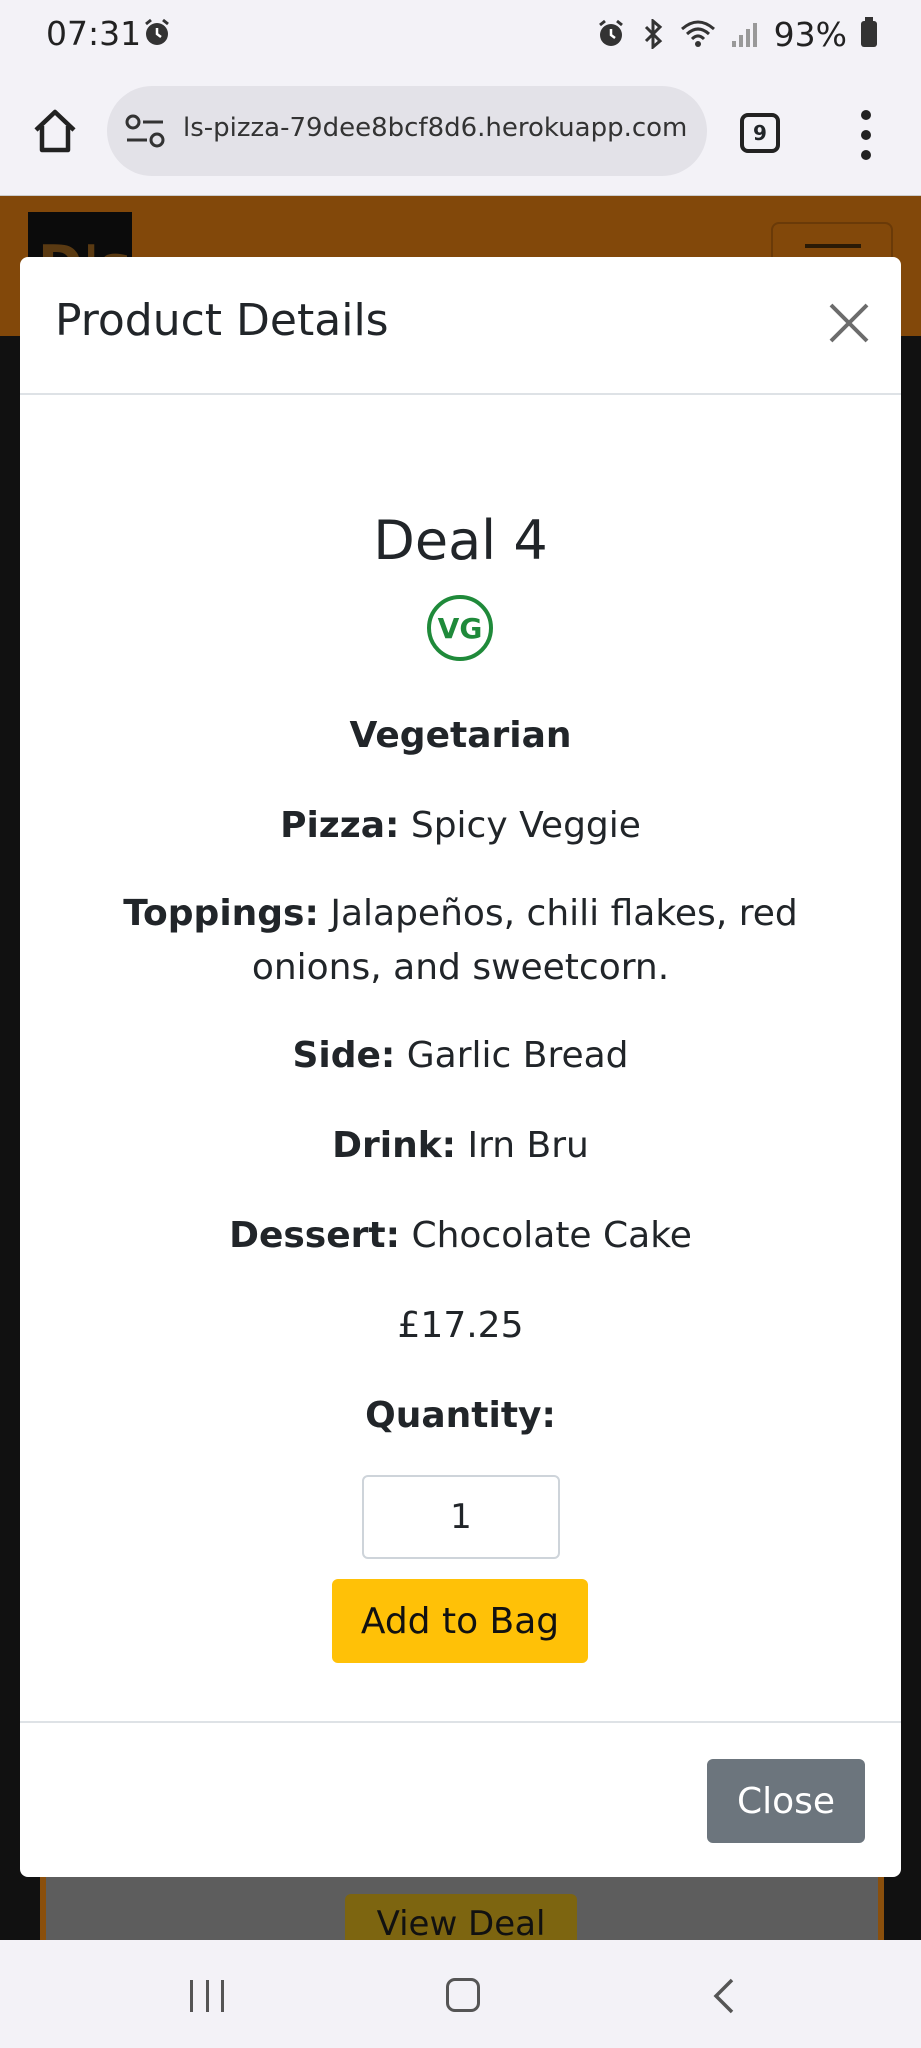  Describe the element at coordinates (314, 1235) in the screenshot. I see `dessert-label: Dessert:` at that location.